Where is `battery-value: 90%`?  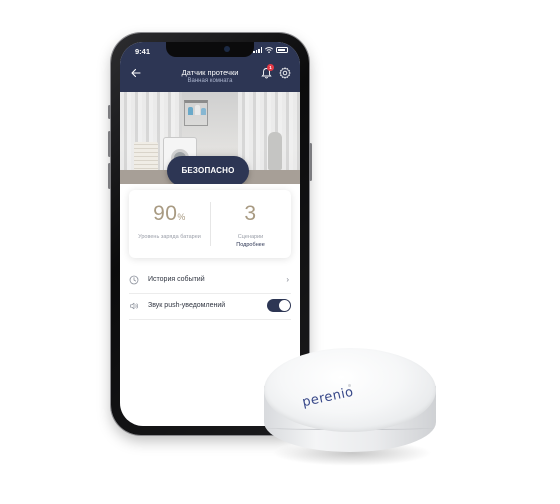
battery-value: 90% is located at coordinates (169, 213).